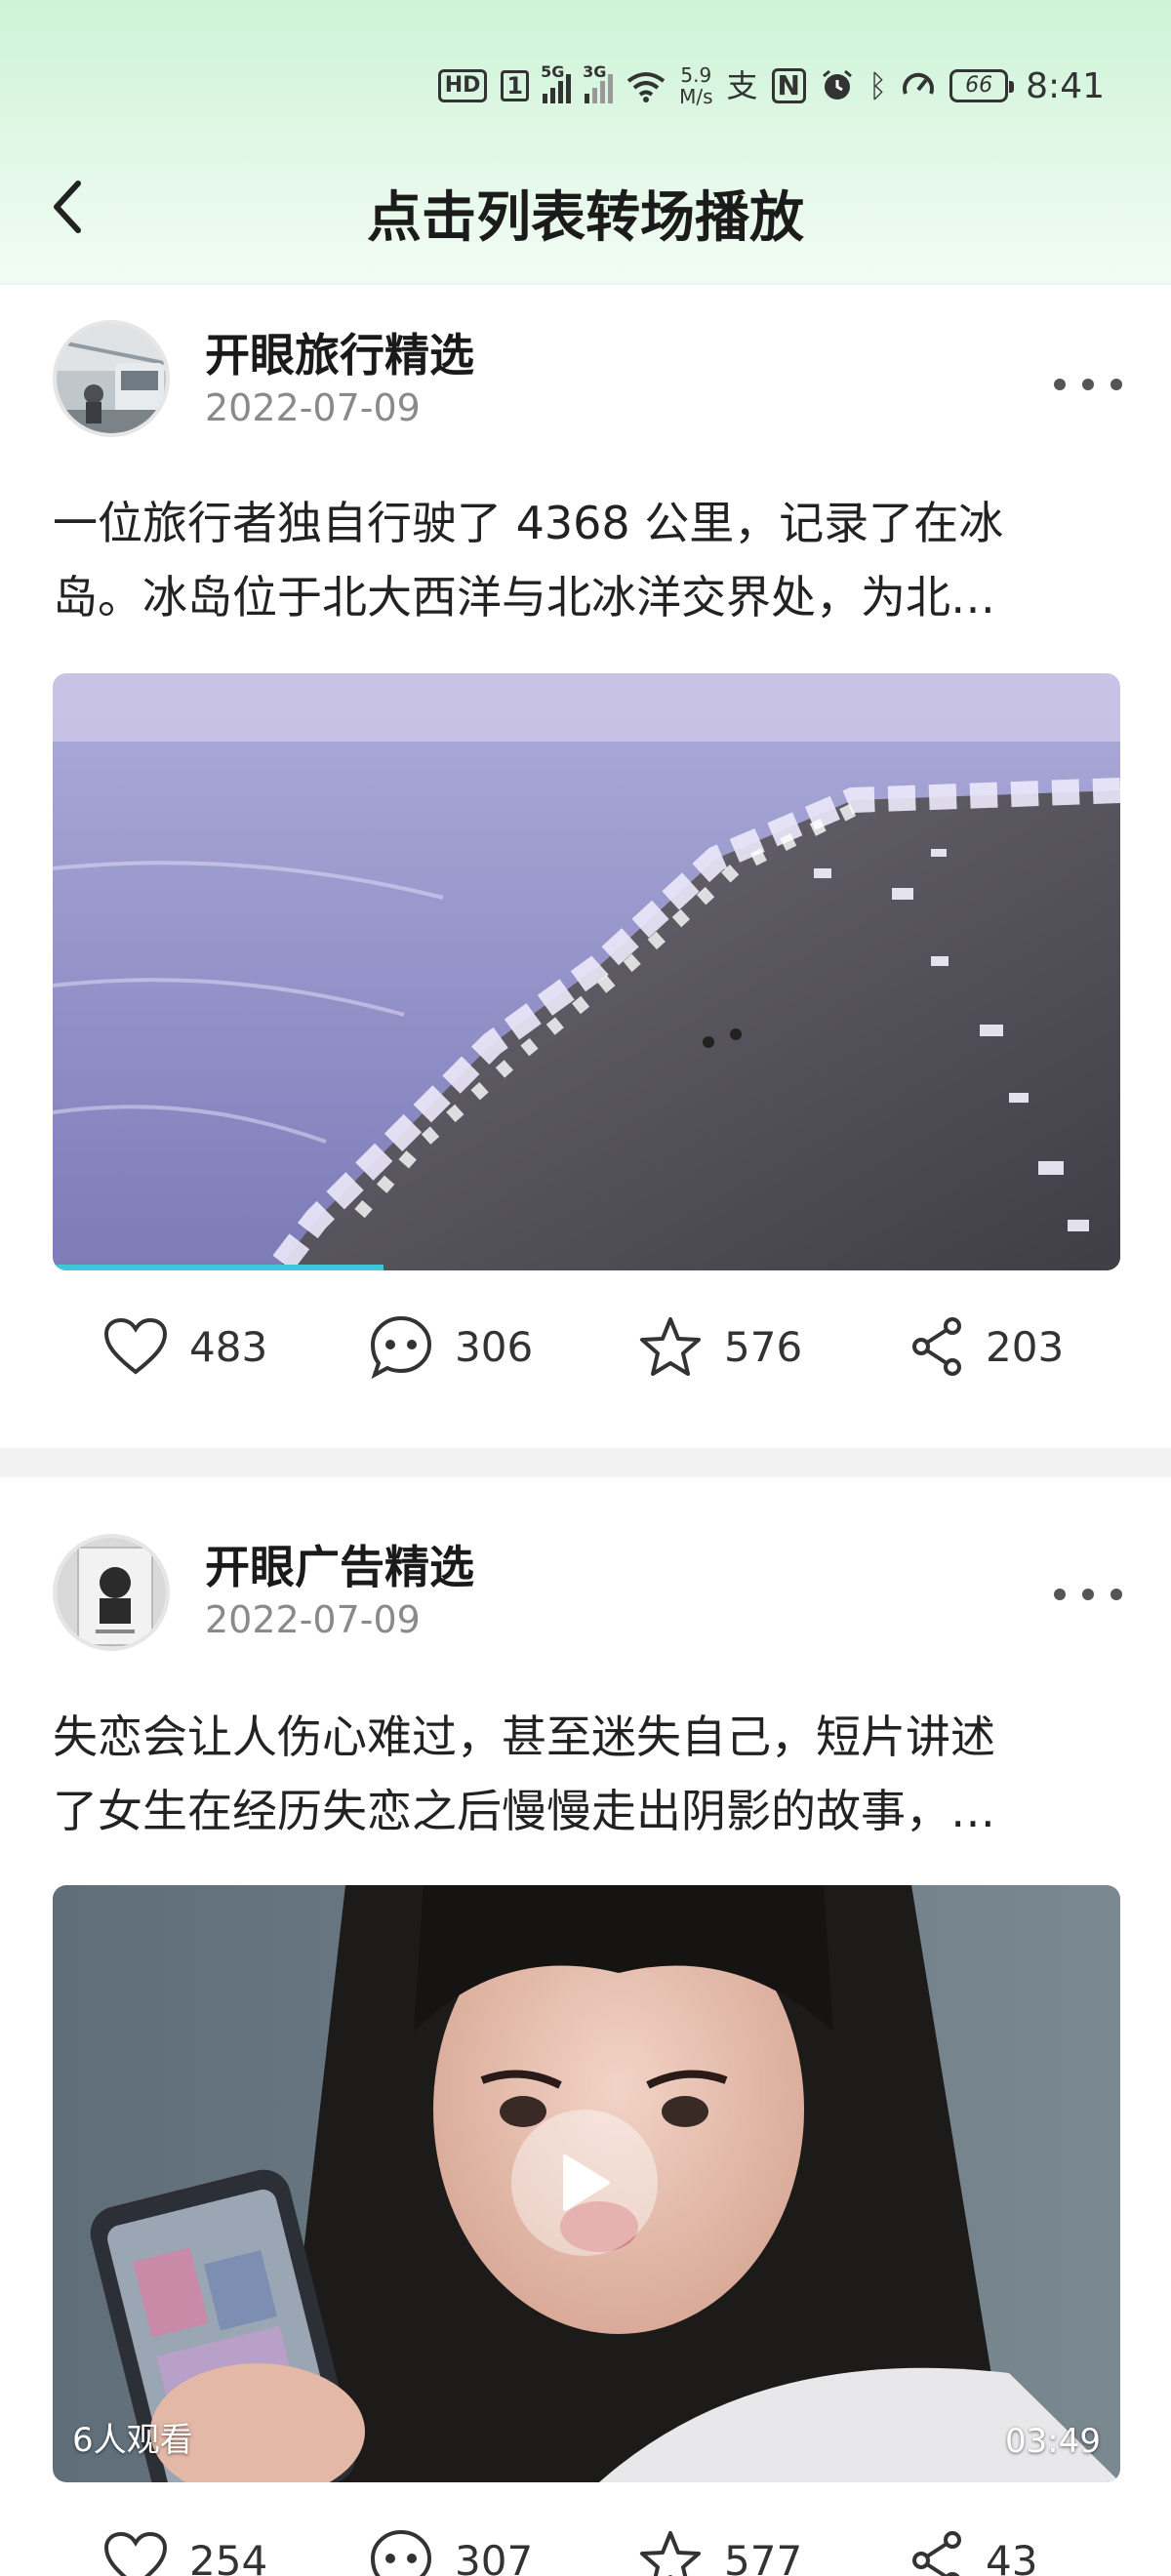 The image size is (1171, 2576). What do you see at coordinates (982, 85) in the screenshot?
I see `battery-indicator: 66` at bounding box center [982, 85].